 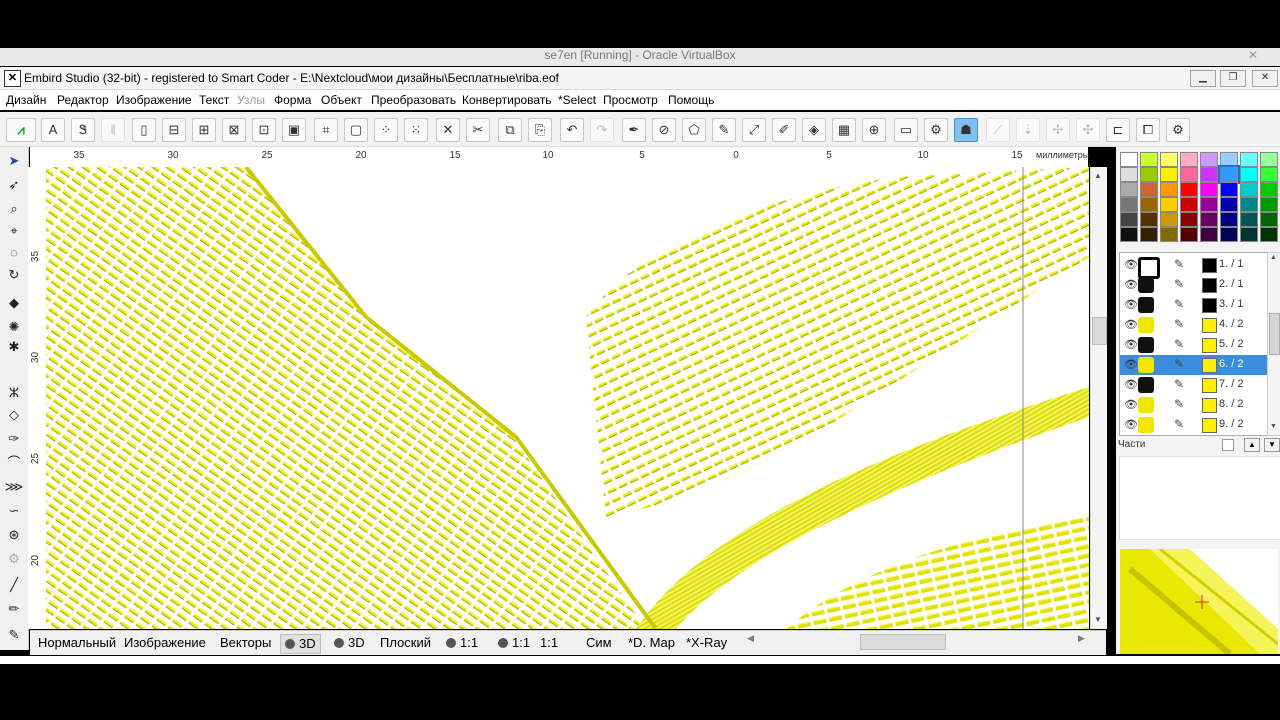 What do you see at coordinates (1194, 365) in the screenshot?
I see `object-row: 👁 ✎ 6. / 2` at bounding box center [1194, 365].